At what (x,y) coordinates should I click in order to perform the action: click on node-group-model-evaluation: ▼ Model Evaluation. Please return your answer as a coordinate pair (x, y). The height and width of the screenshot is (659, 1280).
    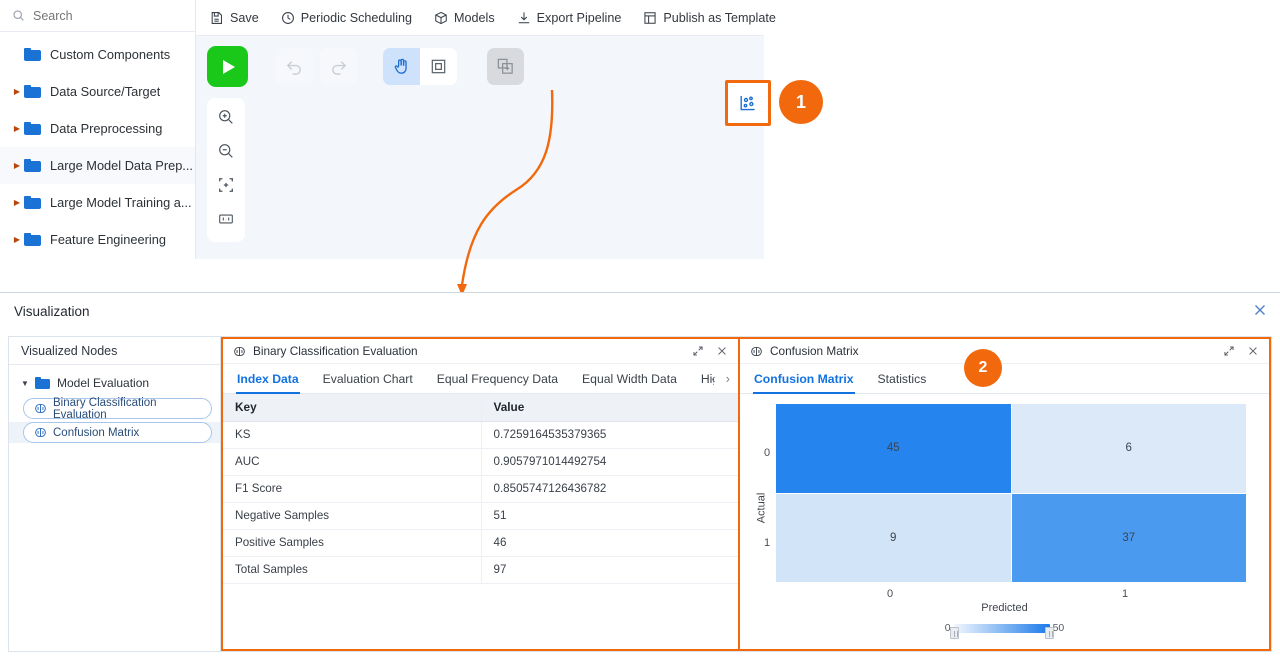
    Looking at the image, I should click on (114, 383).